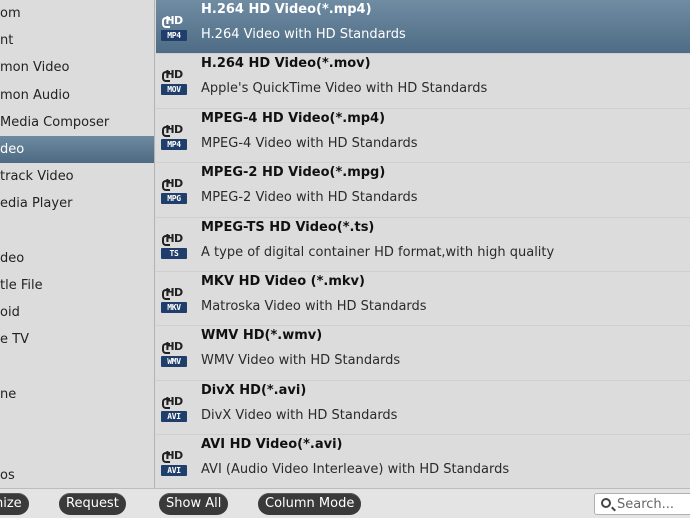 The width and height of the screenshot is (690, 518). Describe the element at coordinates (92, 504) in the screenshot. I see `request-button: Request` at that location.